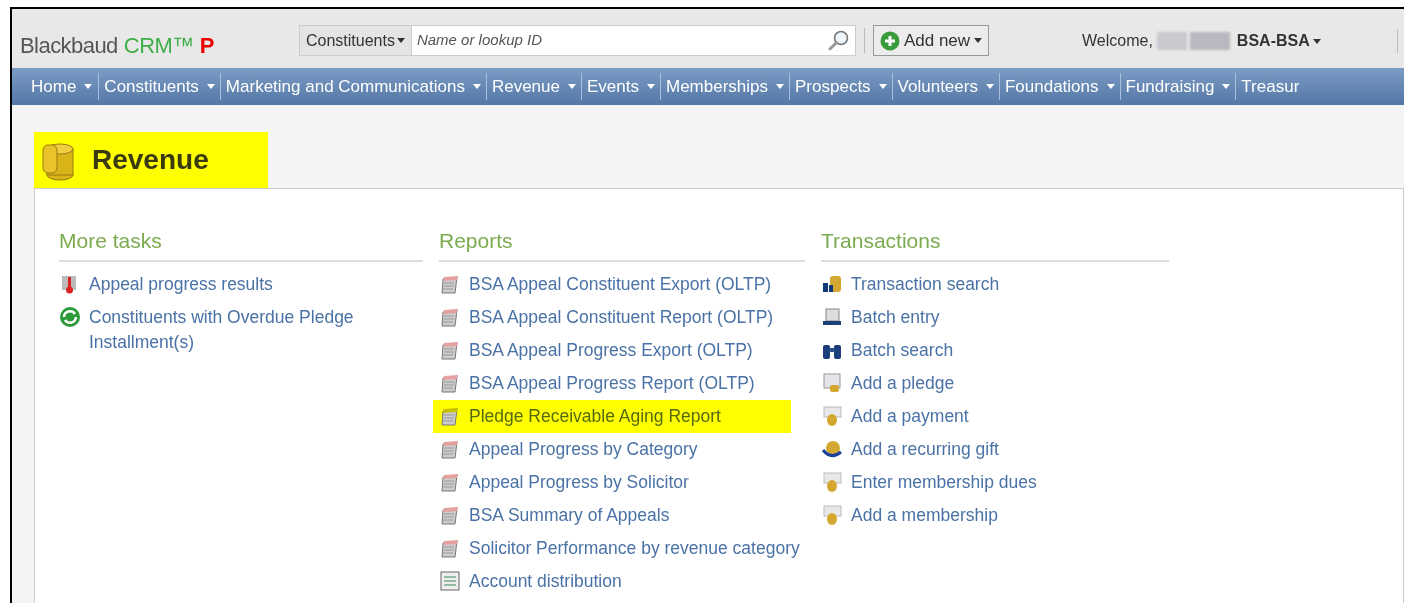  I want to click on task-link: Add a membership, so click(924, 515).